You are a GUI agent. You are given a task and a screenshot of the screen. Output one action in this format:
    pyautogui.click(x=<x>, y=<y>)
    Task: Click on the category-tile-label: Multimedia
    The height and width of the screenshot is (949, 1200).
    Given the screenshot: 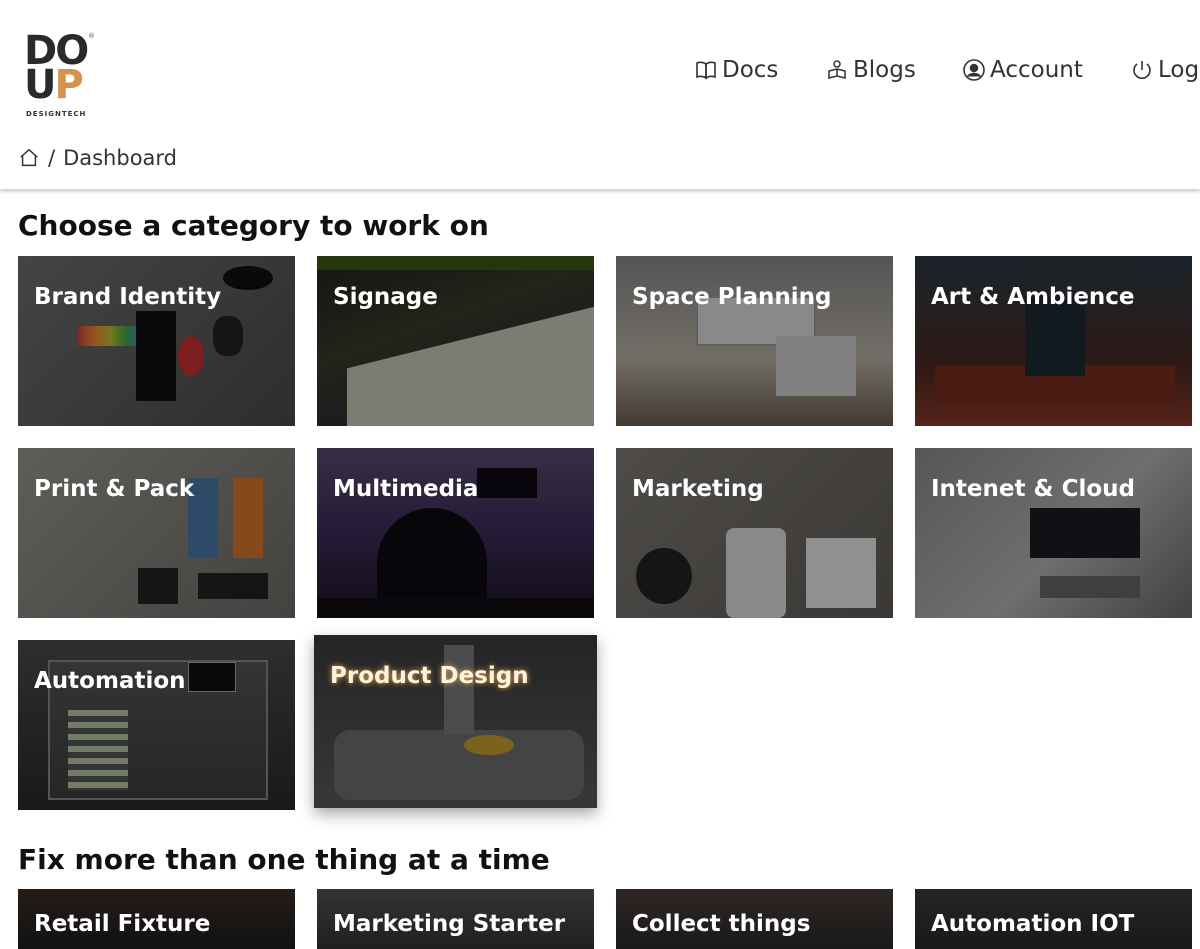 What is the action you would take?
    pyautogui.click(x=406, y=489)
    